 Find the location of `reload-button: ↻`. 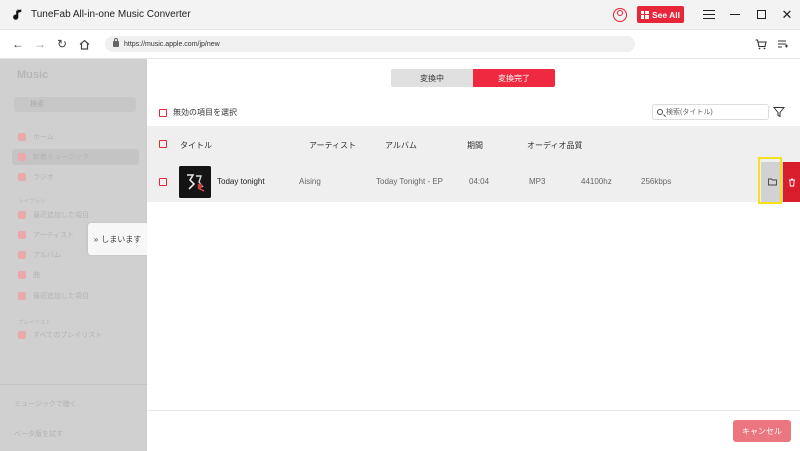

reload-button: ↻ is located at coordinates (62, 44).